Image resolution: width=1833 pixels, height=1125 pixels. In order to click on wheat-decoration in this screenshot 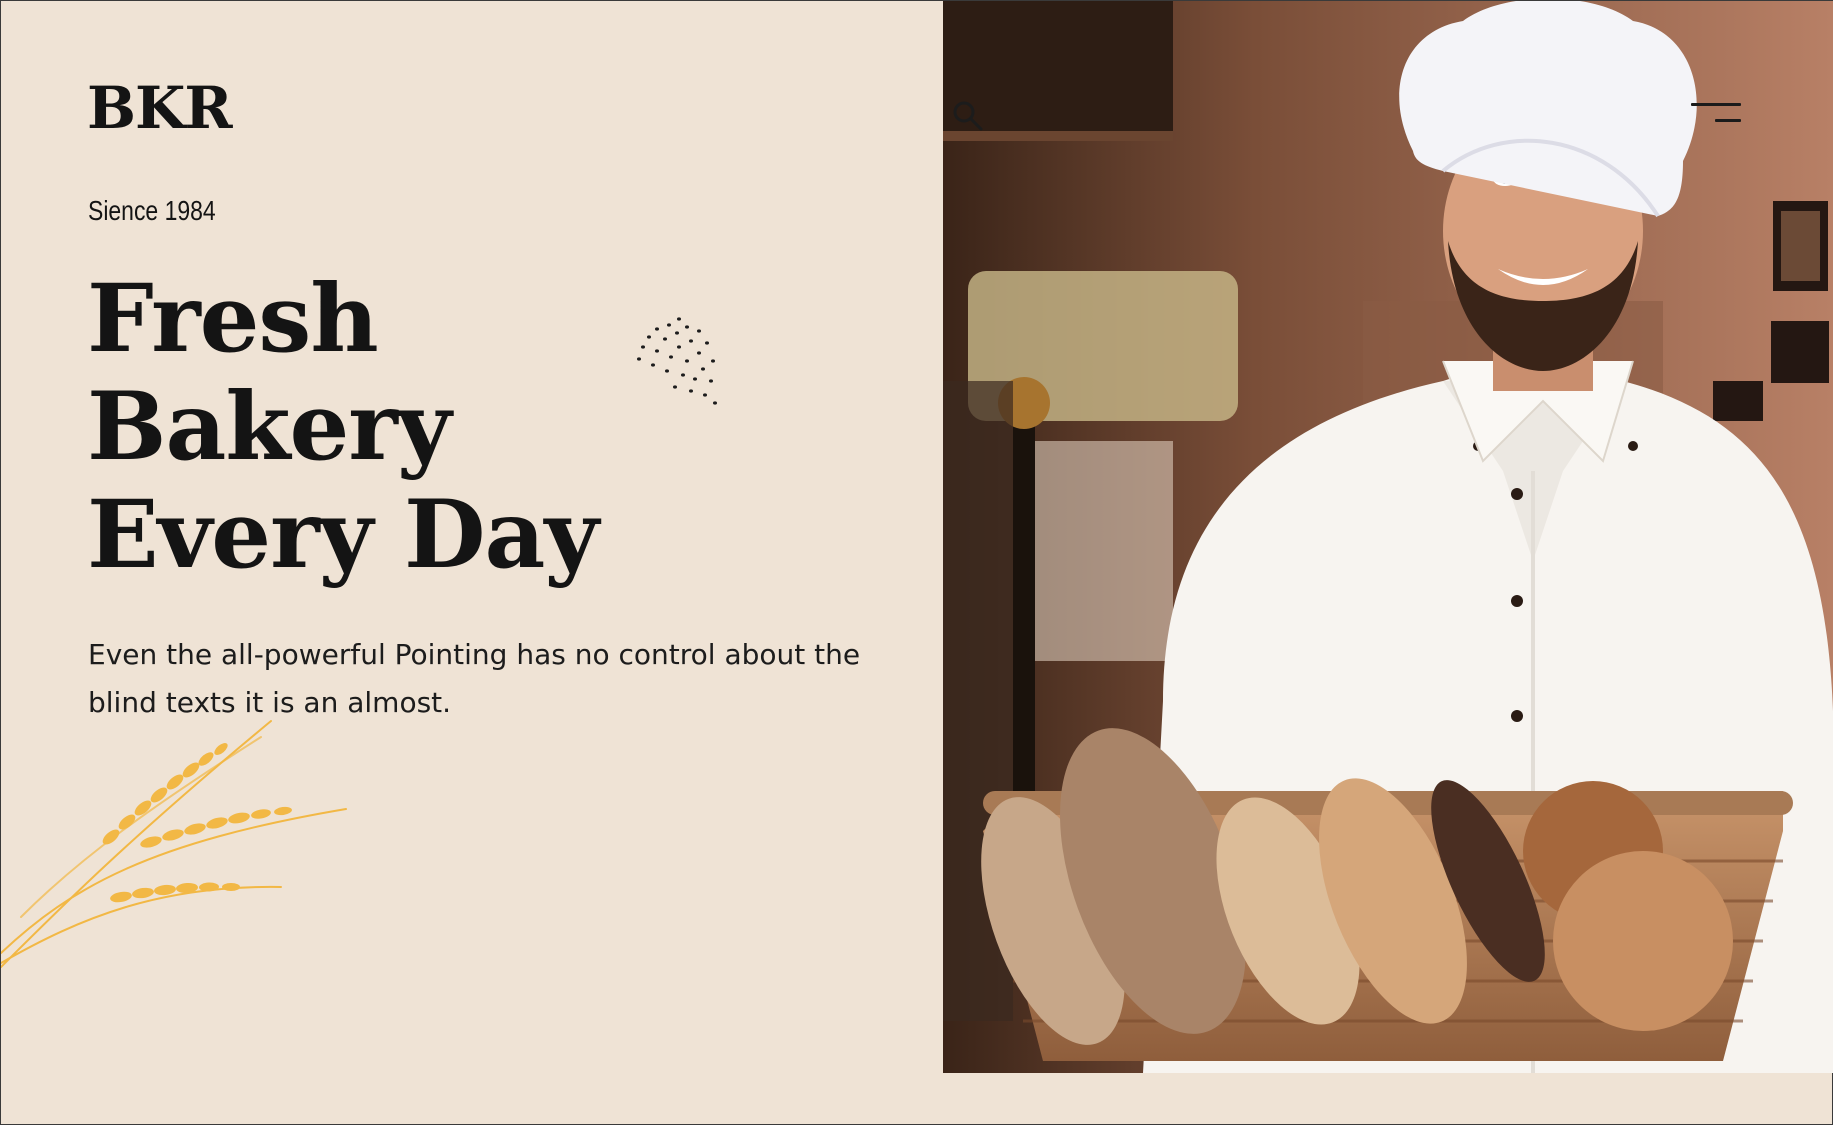, I will do `click(174, 844)`.